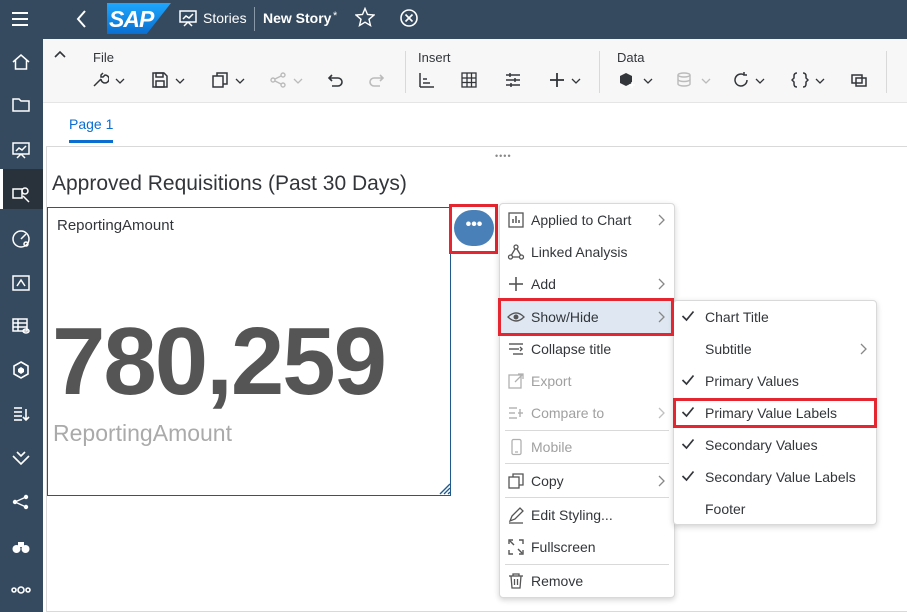 This screenshot has height=612, width=907. I want to click on checkmark-icon, so click(688, 316).